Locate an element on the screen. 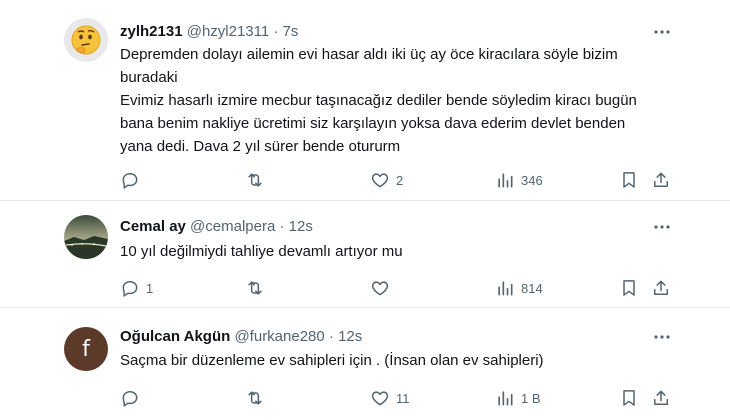 This screenshot has height=420, width=730. action-bar: 2 346 is located at coordinates (400, 180).